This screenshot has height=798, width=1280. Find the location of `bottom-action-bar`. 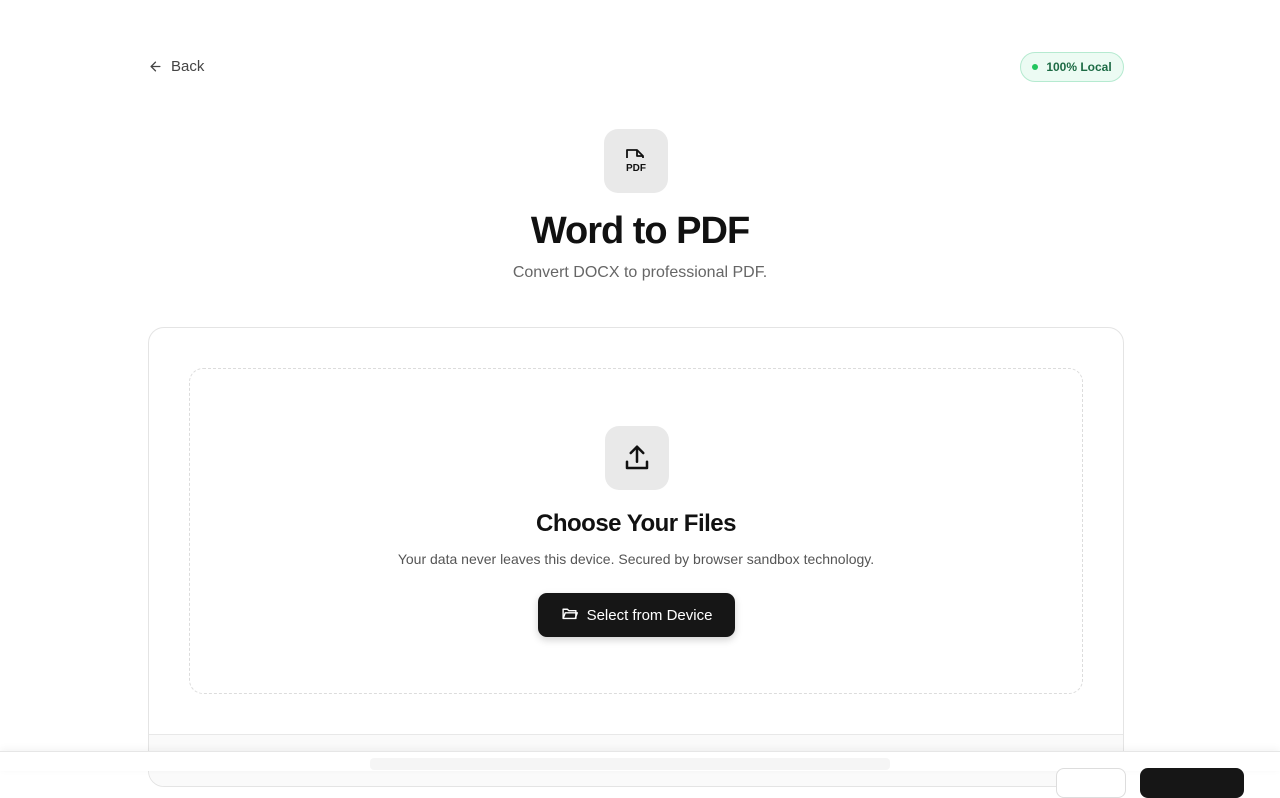

bottom-action-bar is located at coordinates (640, 774).